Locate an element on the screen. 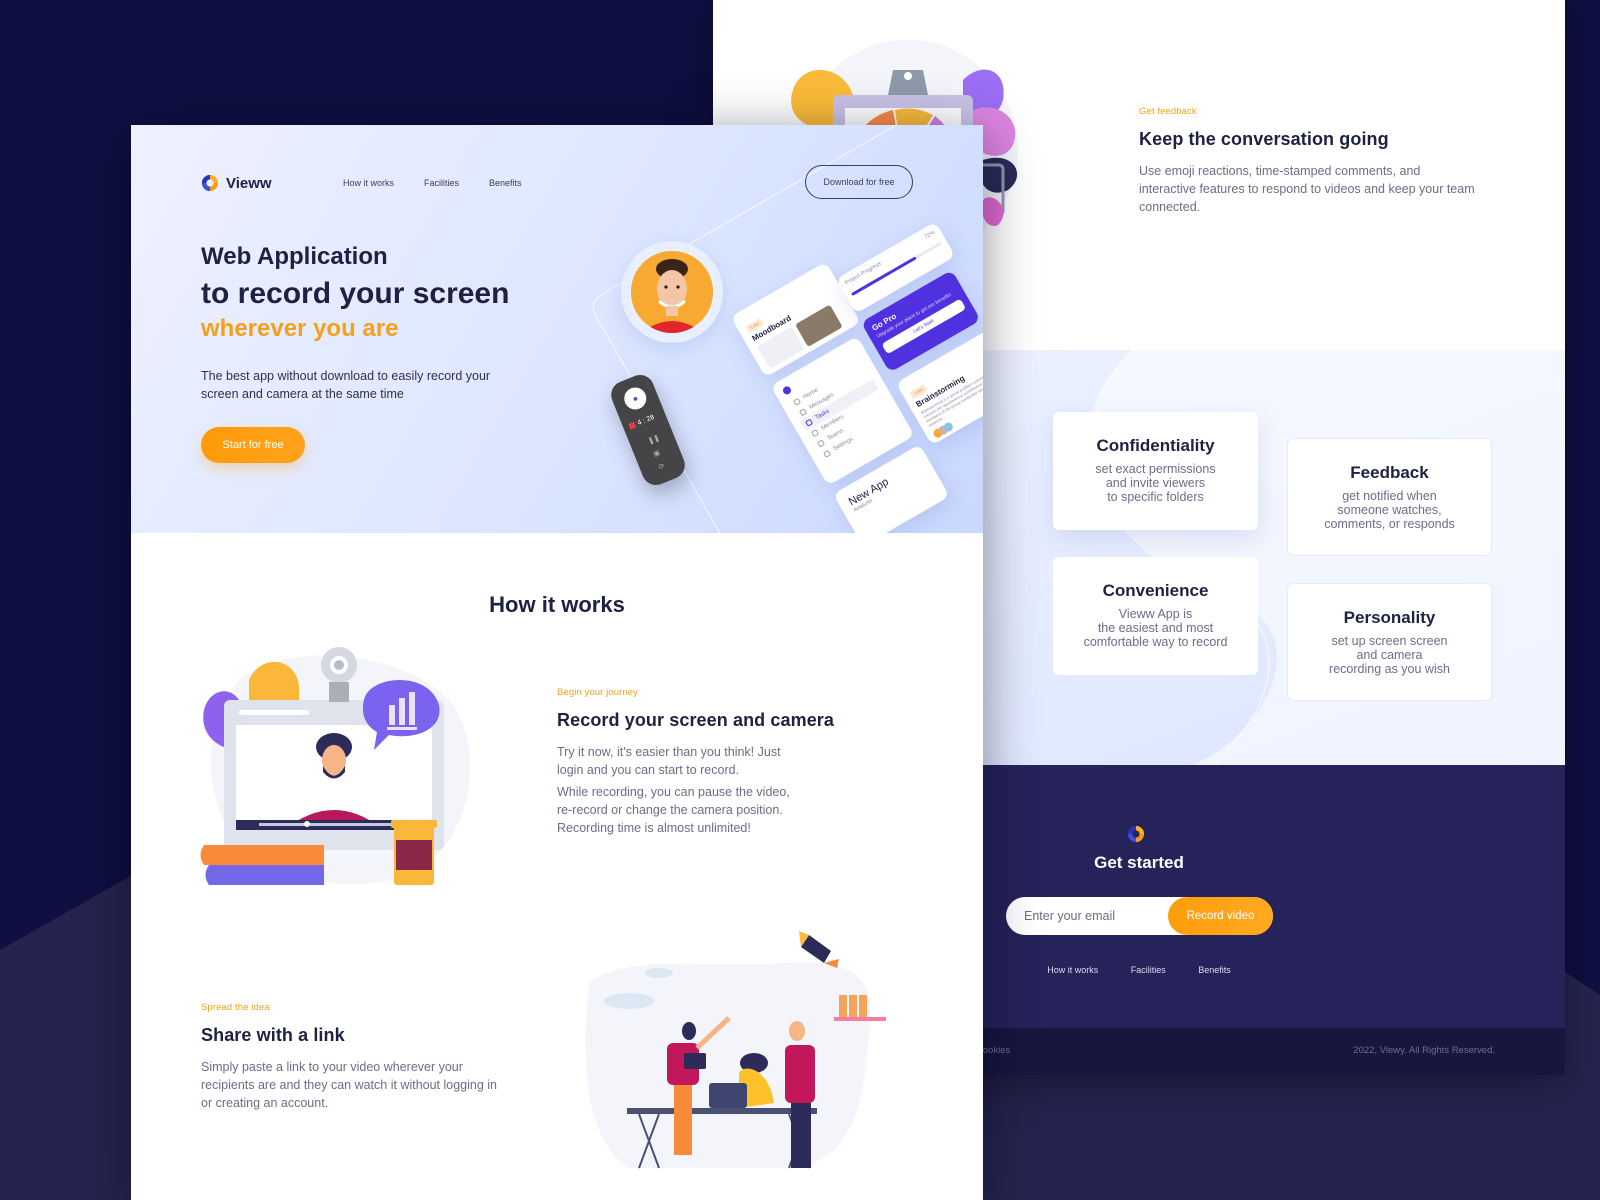 The height and width of the screenshot is (1200, 1600). logo-text: Vieww is located at coordinates (249, 183).